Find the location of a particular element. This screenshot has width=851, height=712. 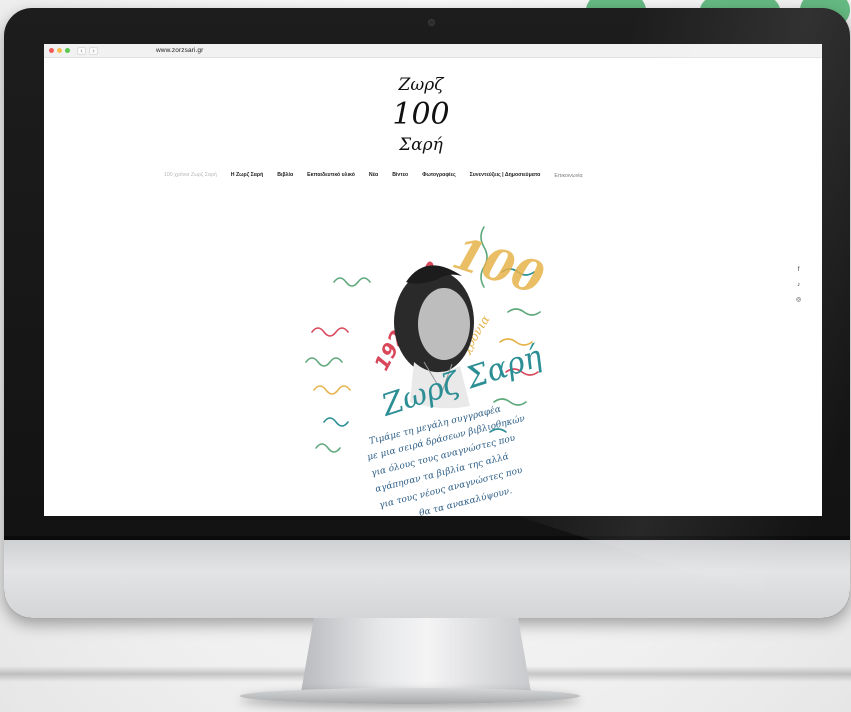

facebook-icon: f is located at coordinates (799, 270).